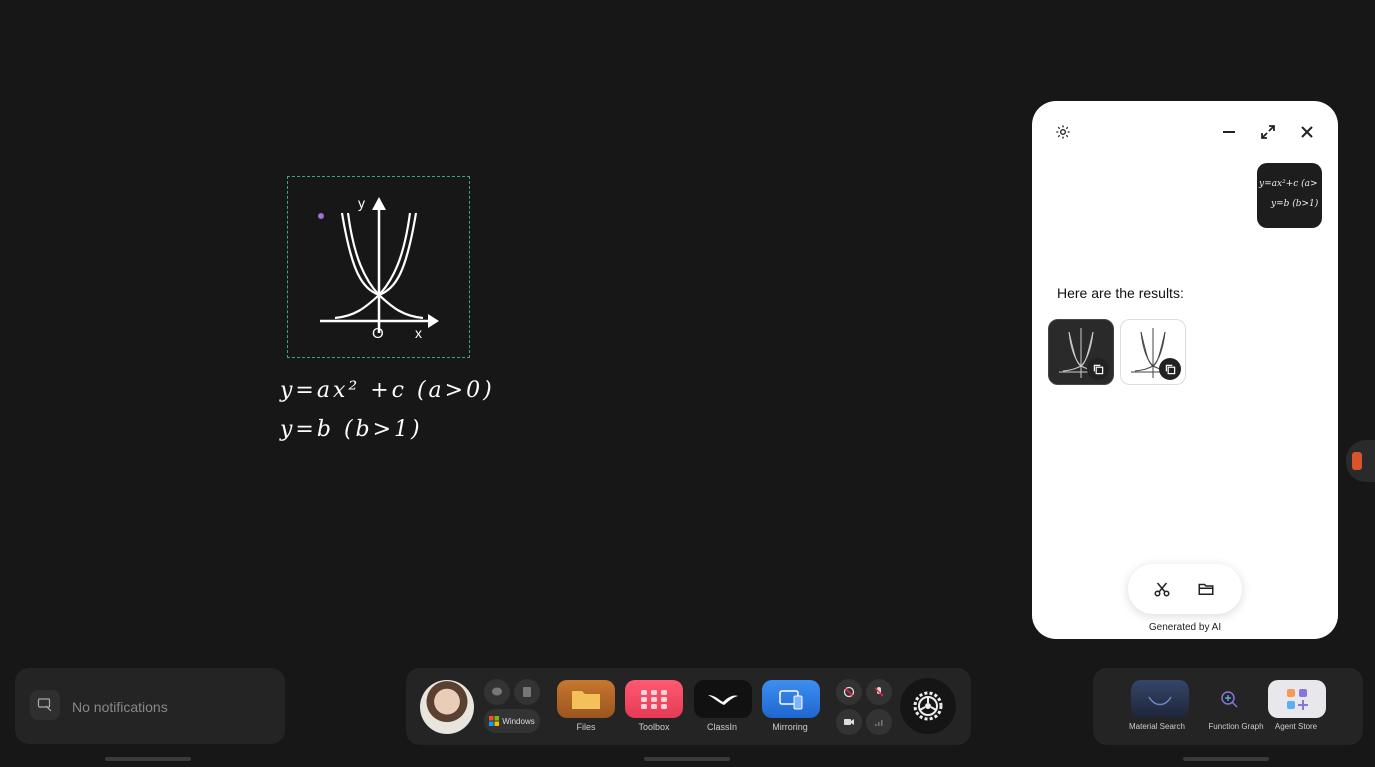 The image size is (1375, 767). Describe the element at coordinates (527, 692) in the screenshot. I see `contacts-icon` at that location.